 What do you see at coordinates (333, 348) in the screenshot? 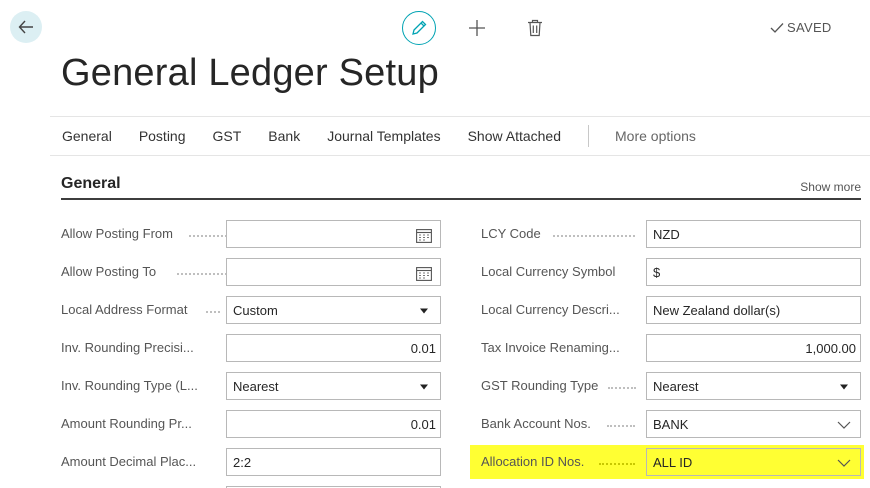
I see `inv-rounding-precision-input: 0.01` at bounding box center [333, 348].